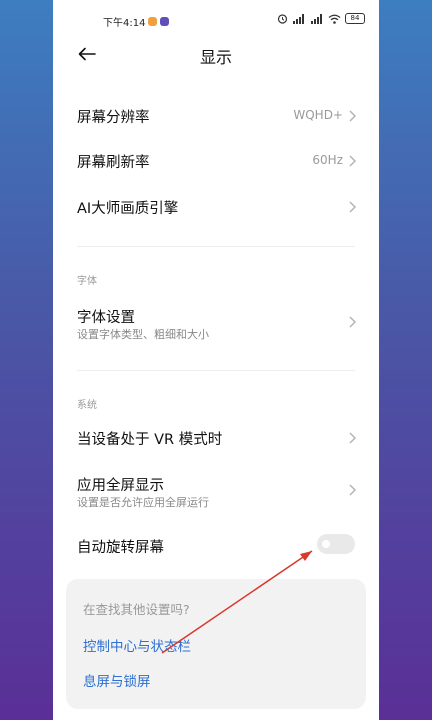 This screenshot has height=720, width=432. What do you see at coordinates (128, 209) in the screenshot?
I see `row-title: AI大师画质引擎` at bounding box center [128, 209].